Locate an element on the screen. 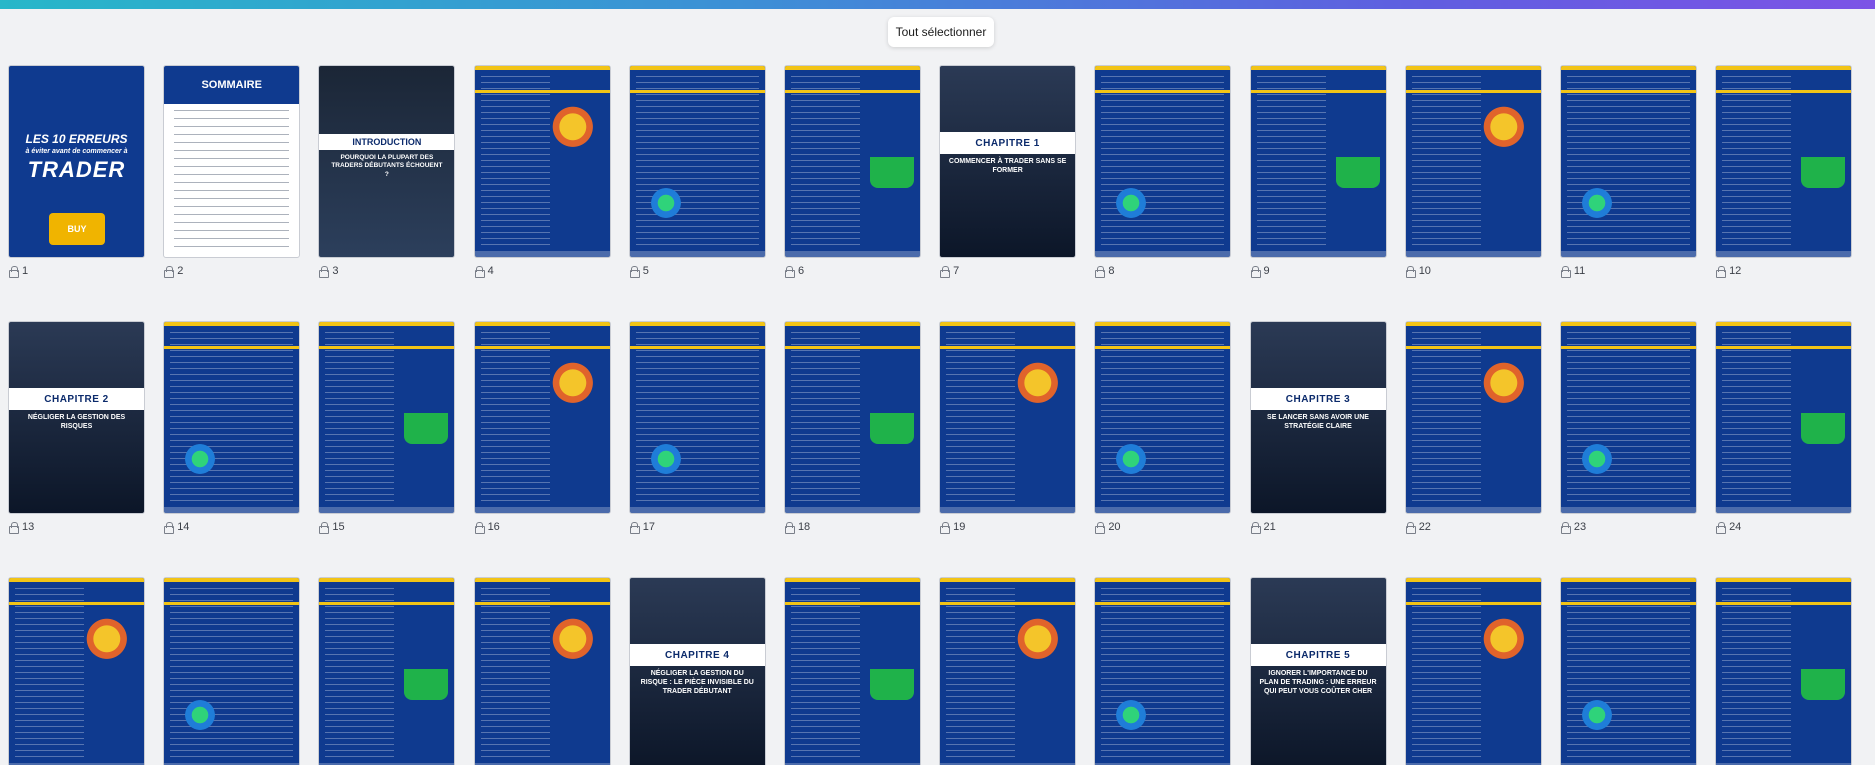  page-cell: 10 is located at coordinates (1473, 171).